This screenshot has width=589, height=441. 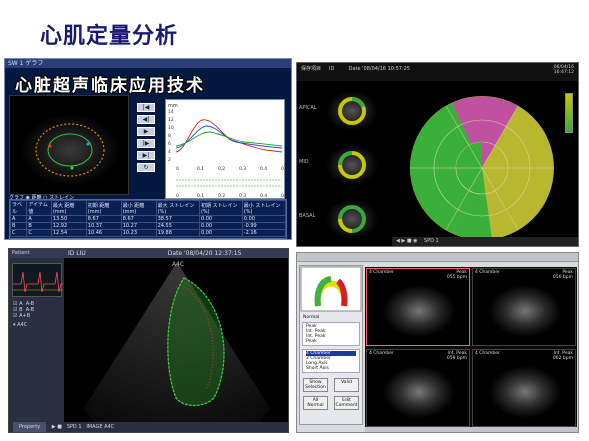 I want to click on header-date-label: Date '08/04/16 10:57:25, so click(x=379, y=69).